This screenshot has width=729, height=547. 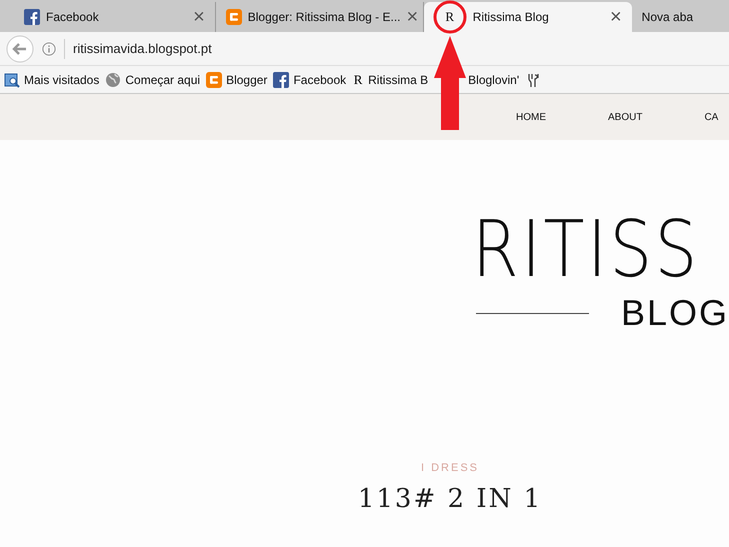 What do you see at coordinates (668, 17) in the screenshot?
I see `tab-title: Nova aba` at bounding box center [668, 17].